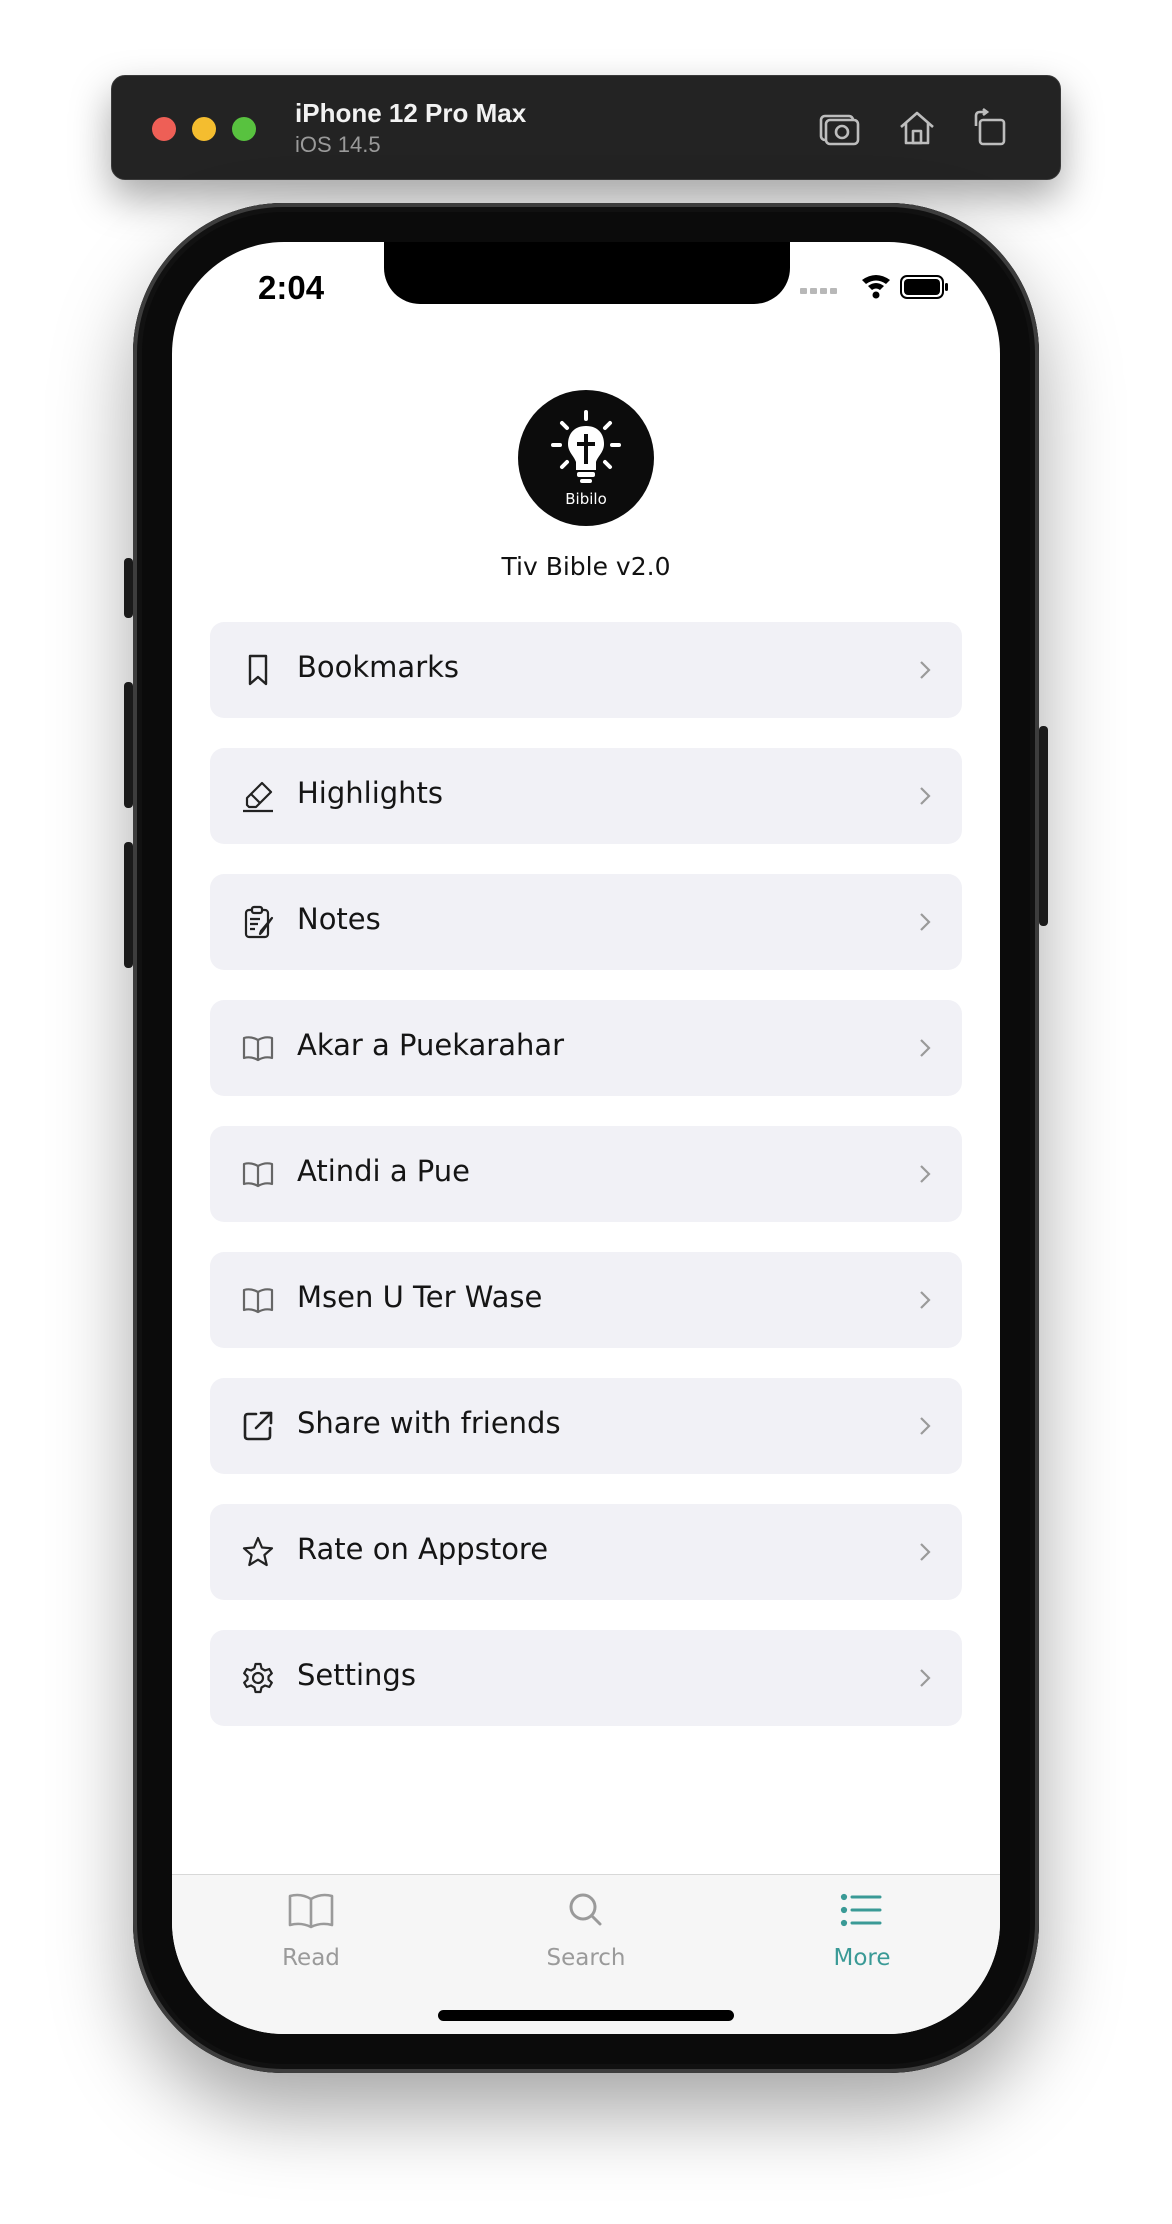 Image resolution: width=1172 pixels, height=2224 pixels. Describe the element at coordinates (1043, 826) in the screenshot. I see `power-button` at that location.